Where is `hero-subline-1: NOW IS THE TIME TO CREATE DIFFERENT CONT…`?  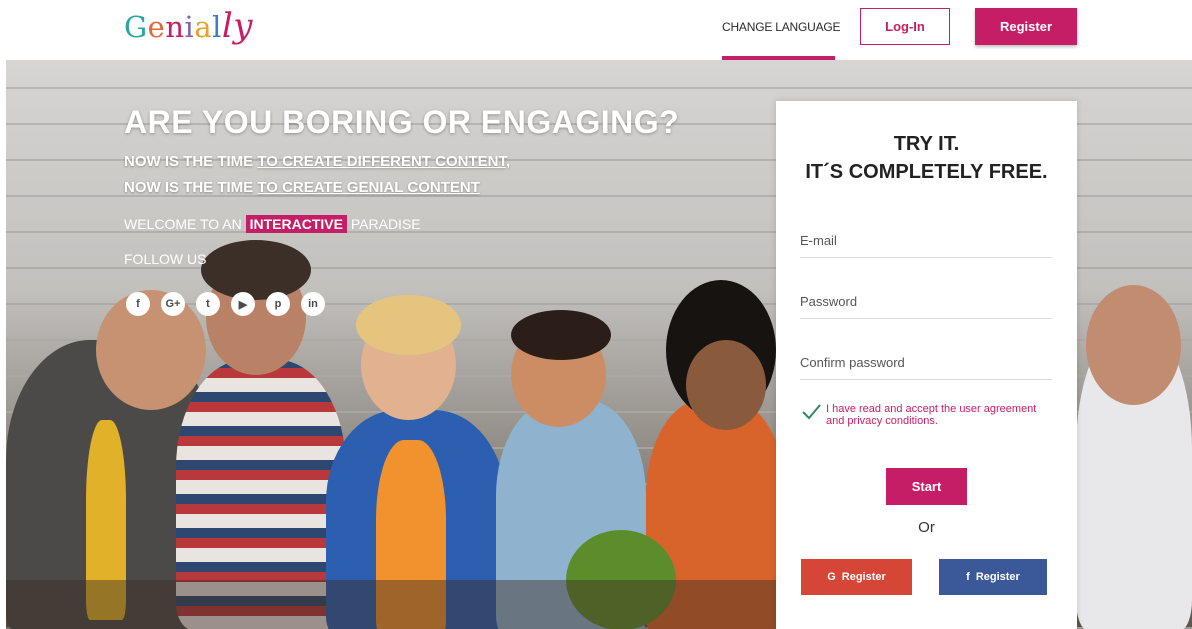
hero-subline-1: NOW IS THE TIME TO CREATE DIFFERENT CONT… is located at coordinates (317, 161).